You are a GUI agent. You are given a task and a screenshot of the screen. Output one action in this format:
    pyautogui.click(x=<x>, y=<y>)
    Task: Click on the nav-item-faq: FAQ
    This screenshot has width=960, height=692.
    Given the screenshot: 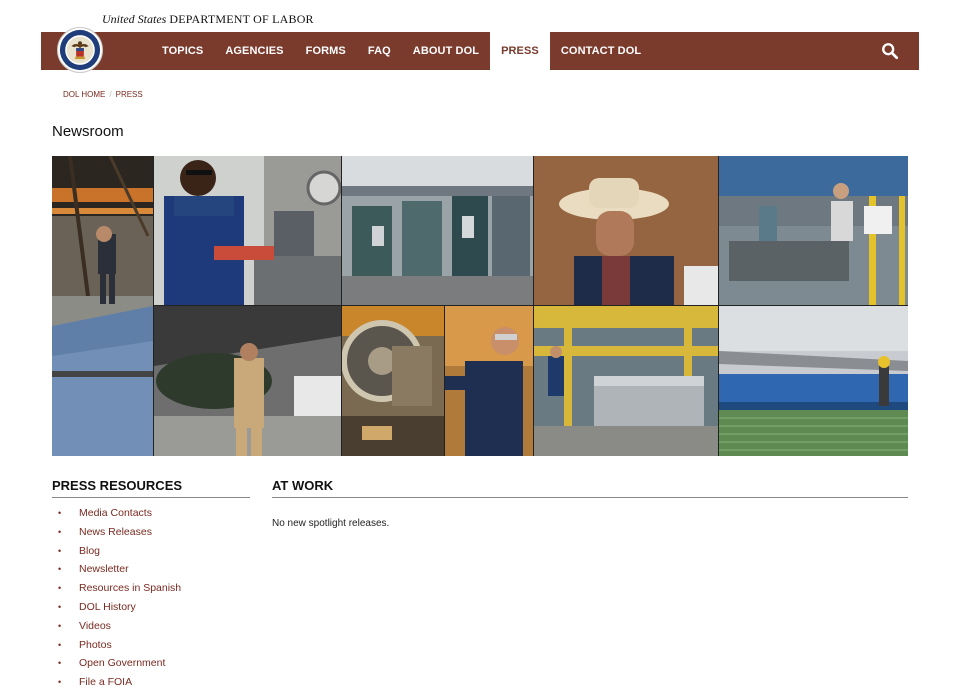 What is the action you would take?
    pyautogui.click(x=379, y=51)
    